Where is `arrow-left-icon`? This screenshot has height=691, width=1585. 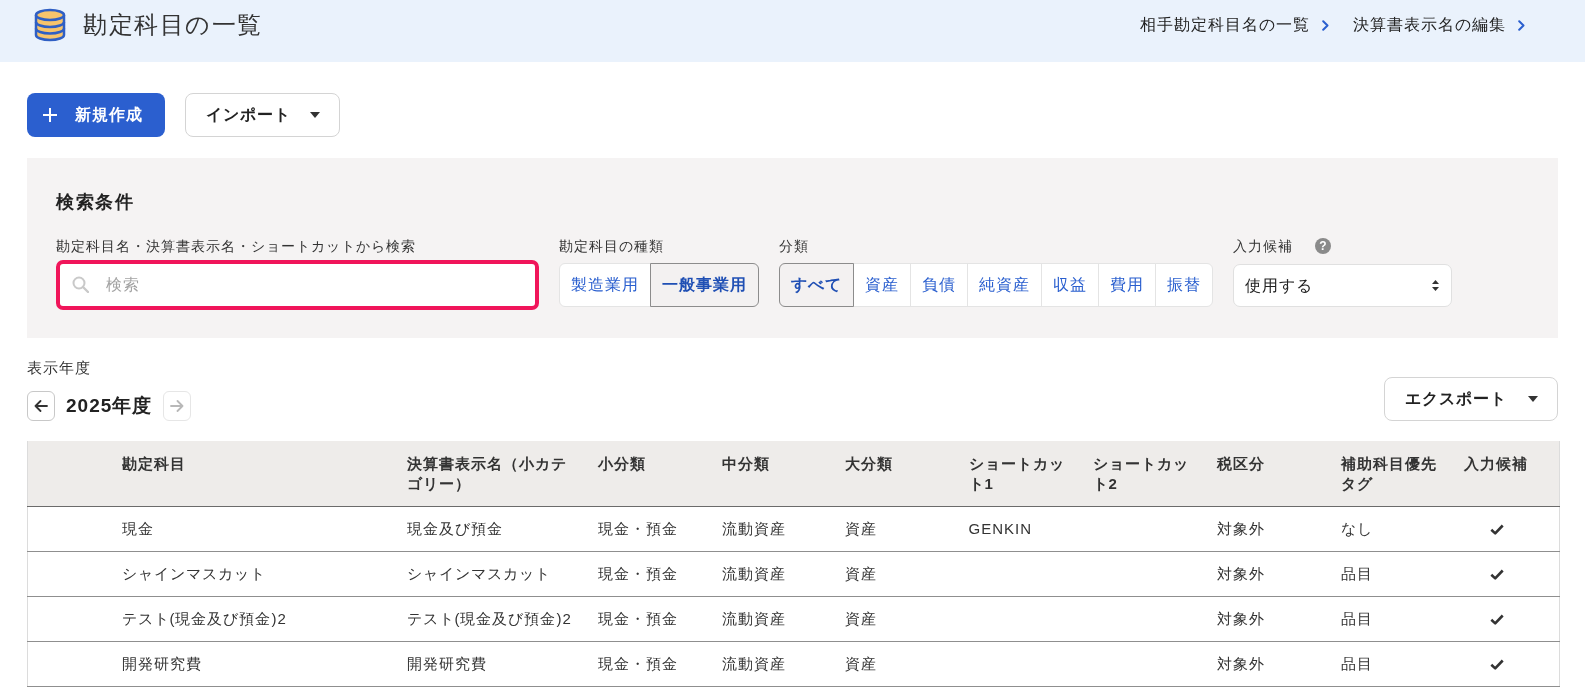
arrow-left-icon is located at coordinates (41, 406).